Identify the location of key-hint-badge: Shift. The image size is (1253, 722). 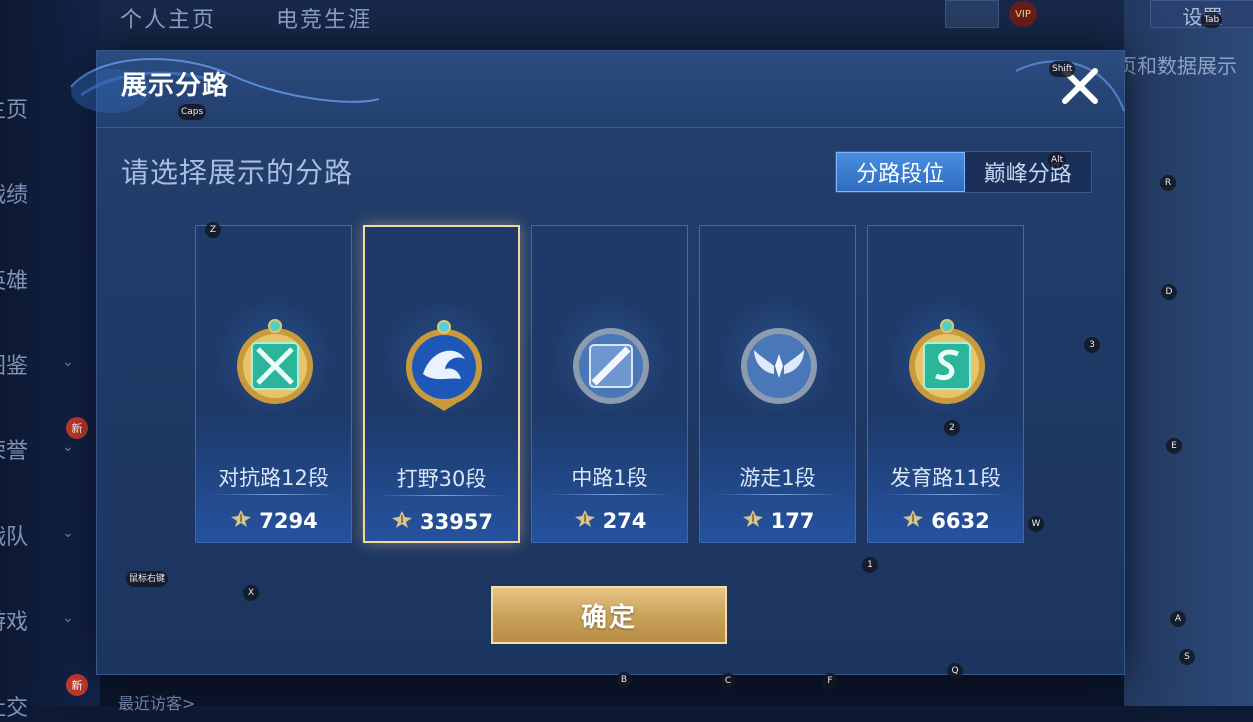
(1062, 69).